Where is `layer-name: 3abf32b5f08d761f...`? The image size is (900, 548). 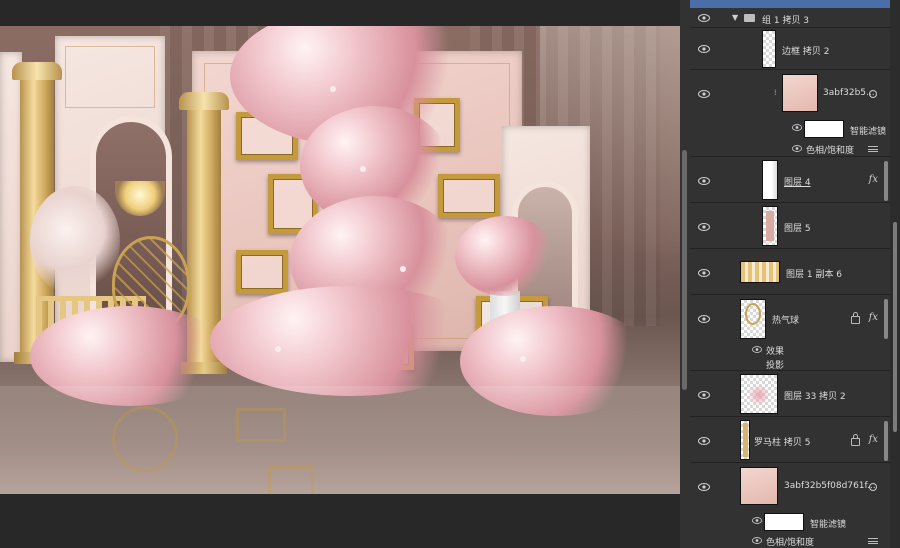
layer-name: 3abf32b5f08d761f... is located at coordinates (830, 486).